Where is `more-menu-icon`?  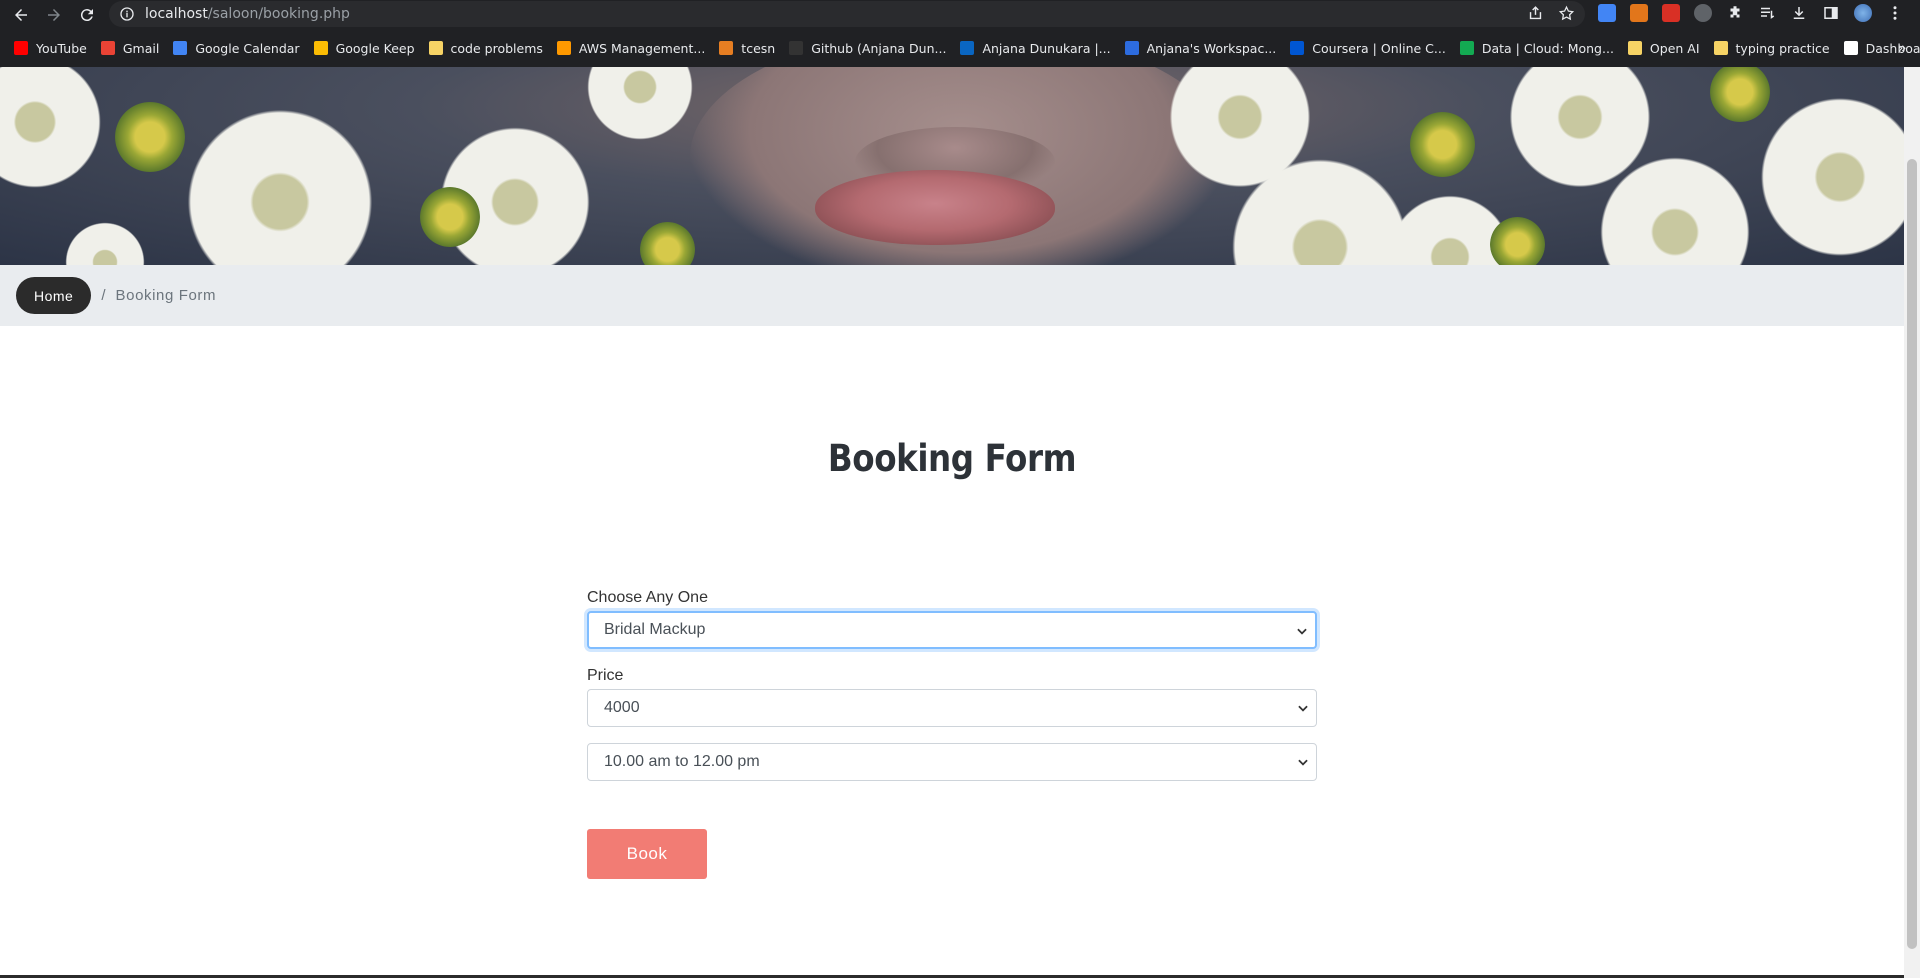
more-menu-icon is located at coordinates (1895, 13).